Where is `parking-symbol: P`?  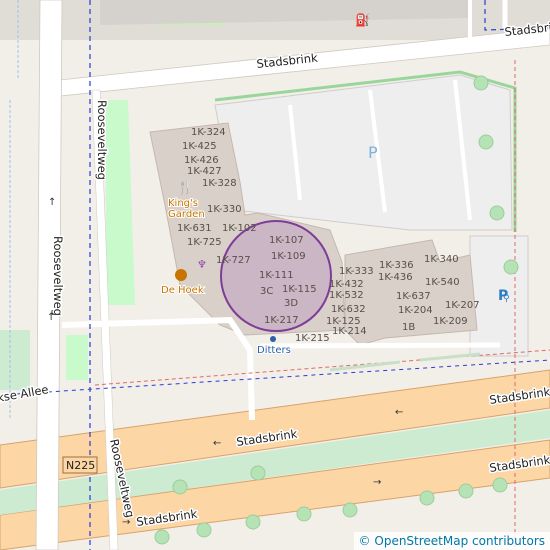 parking-symbol: P is located at coordinates (373, 152).